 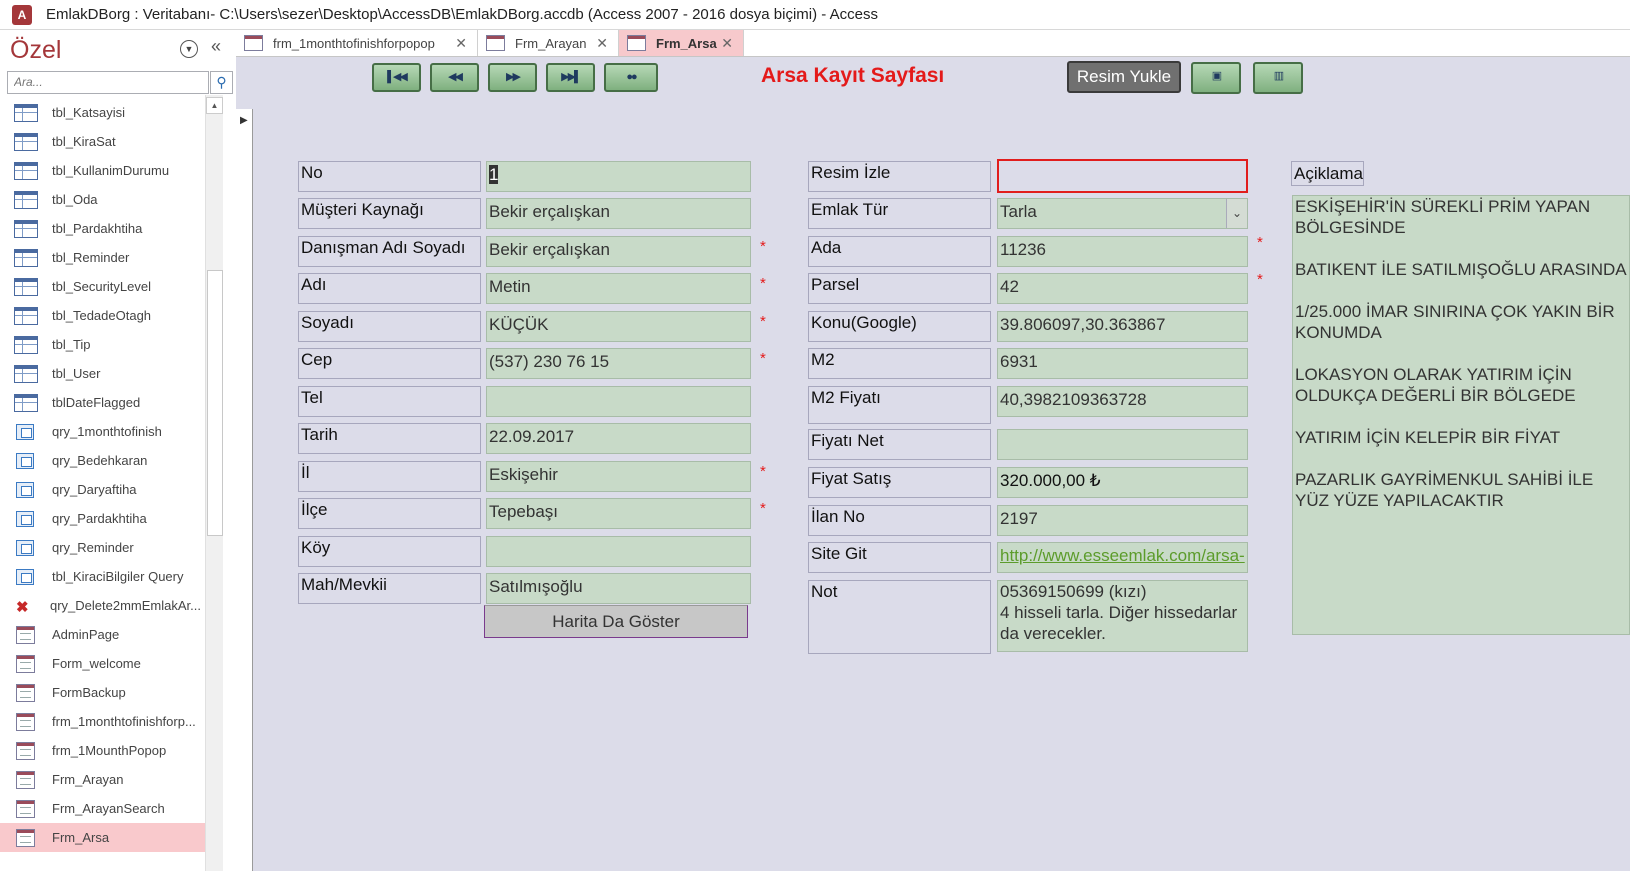 What do you see at coordinates (106, 373) in the screenshot?
I see `nav-item-tbl-user: tbl_User` at bounding box center [106, 373].